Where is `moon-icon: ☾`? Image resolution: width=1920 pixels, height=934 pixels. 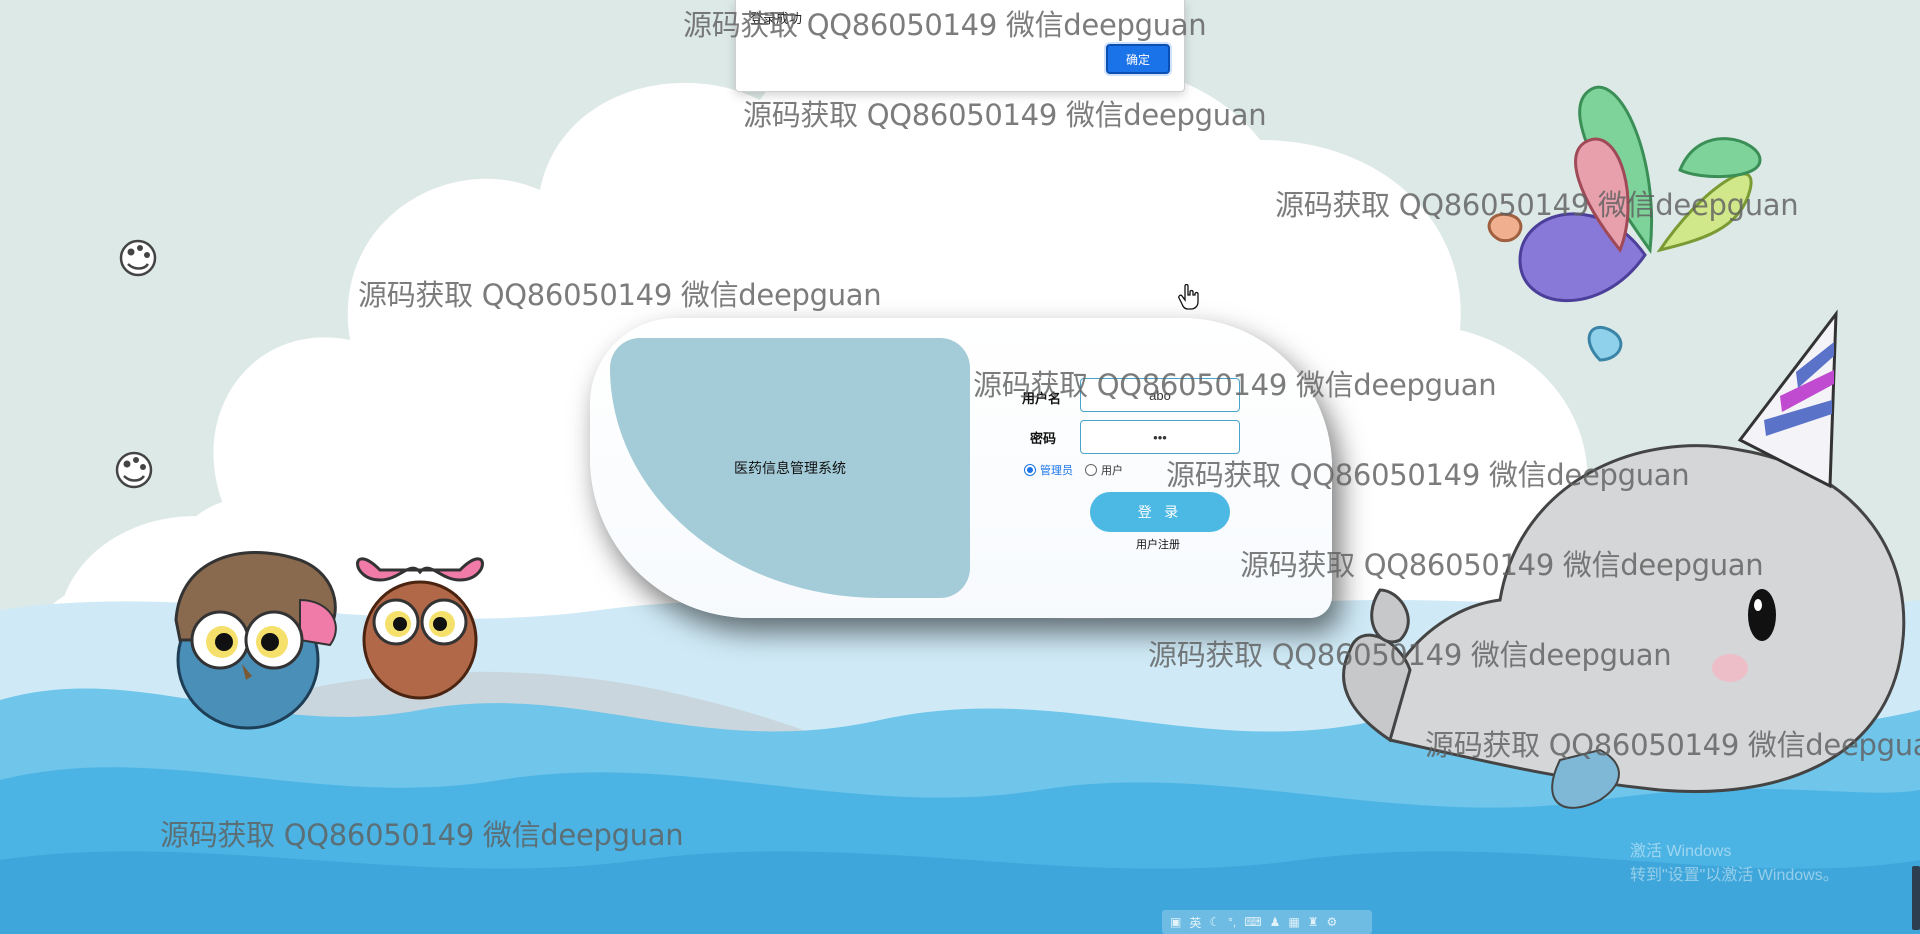 moon-icon: ☾ is located at coordinates (1214, 922).